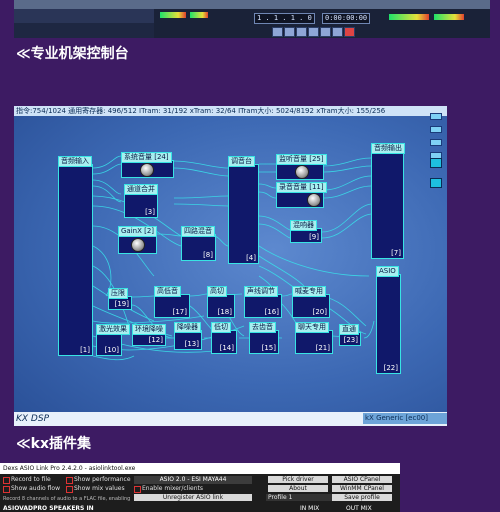  I want to click on show-flow-label: Show audio flow, so click(35, 488).